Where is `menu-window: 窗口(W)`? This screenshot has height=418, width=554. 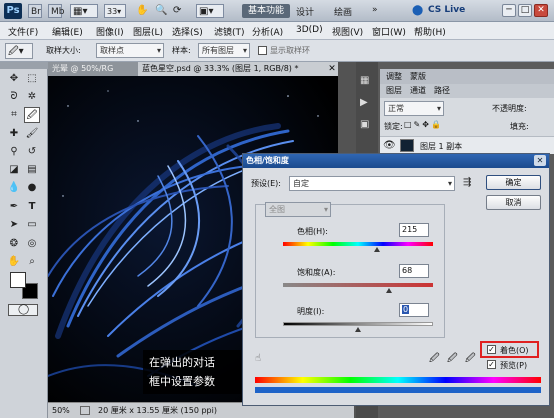 menu-window: 窗口(W) is located at coordinates (389, 31).